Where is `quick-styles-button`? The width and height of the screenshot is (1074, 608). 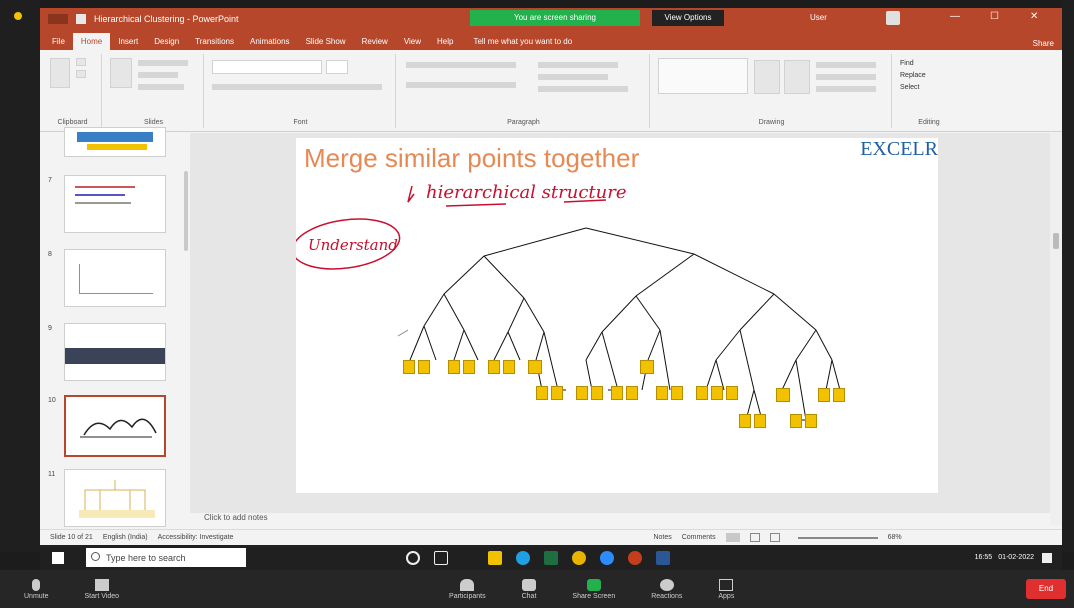 quick-styles-button is located at coordinates (797, 77).